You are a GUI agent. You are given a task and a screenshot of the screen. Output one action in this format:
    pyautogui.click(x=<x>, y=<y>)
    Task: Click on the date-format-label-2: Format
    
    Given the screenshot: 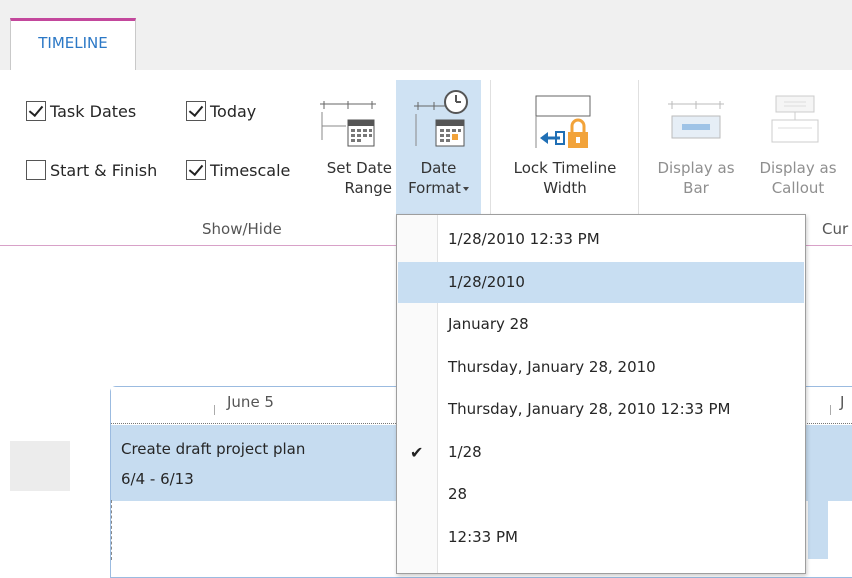 What is the action you would take?
    pyautogui.click(x=434, y=188)
    